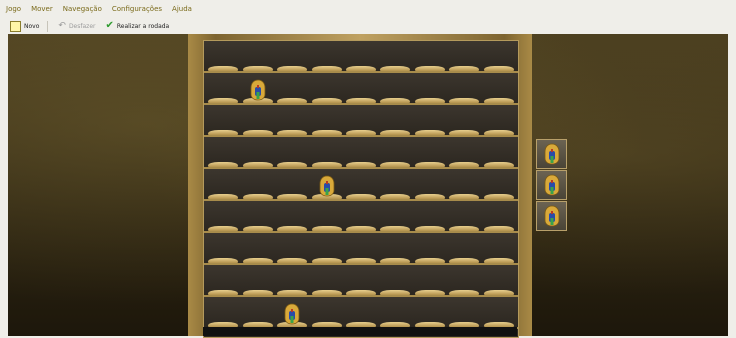 This screenshot has height=338, width=736. I want to click on side-tray, so click(552, 186).